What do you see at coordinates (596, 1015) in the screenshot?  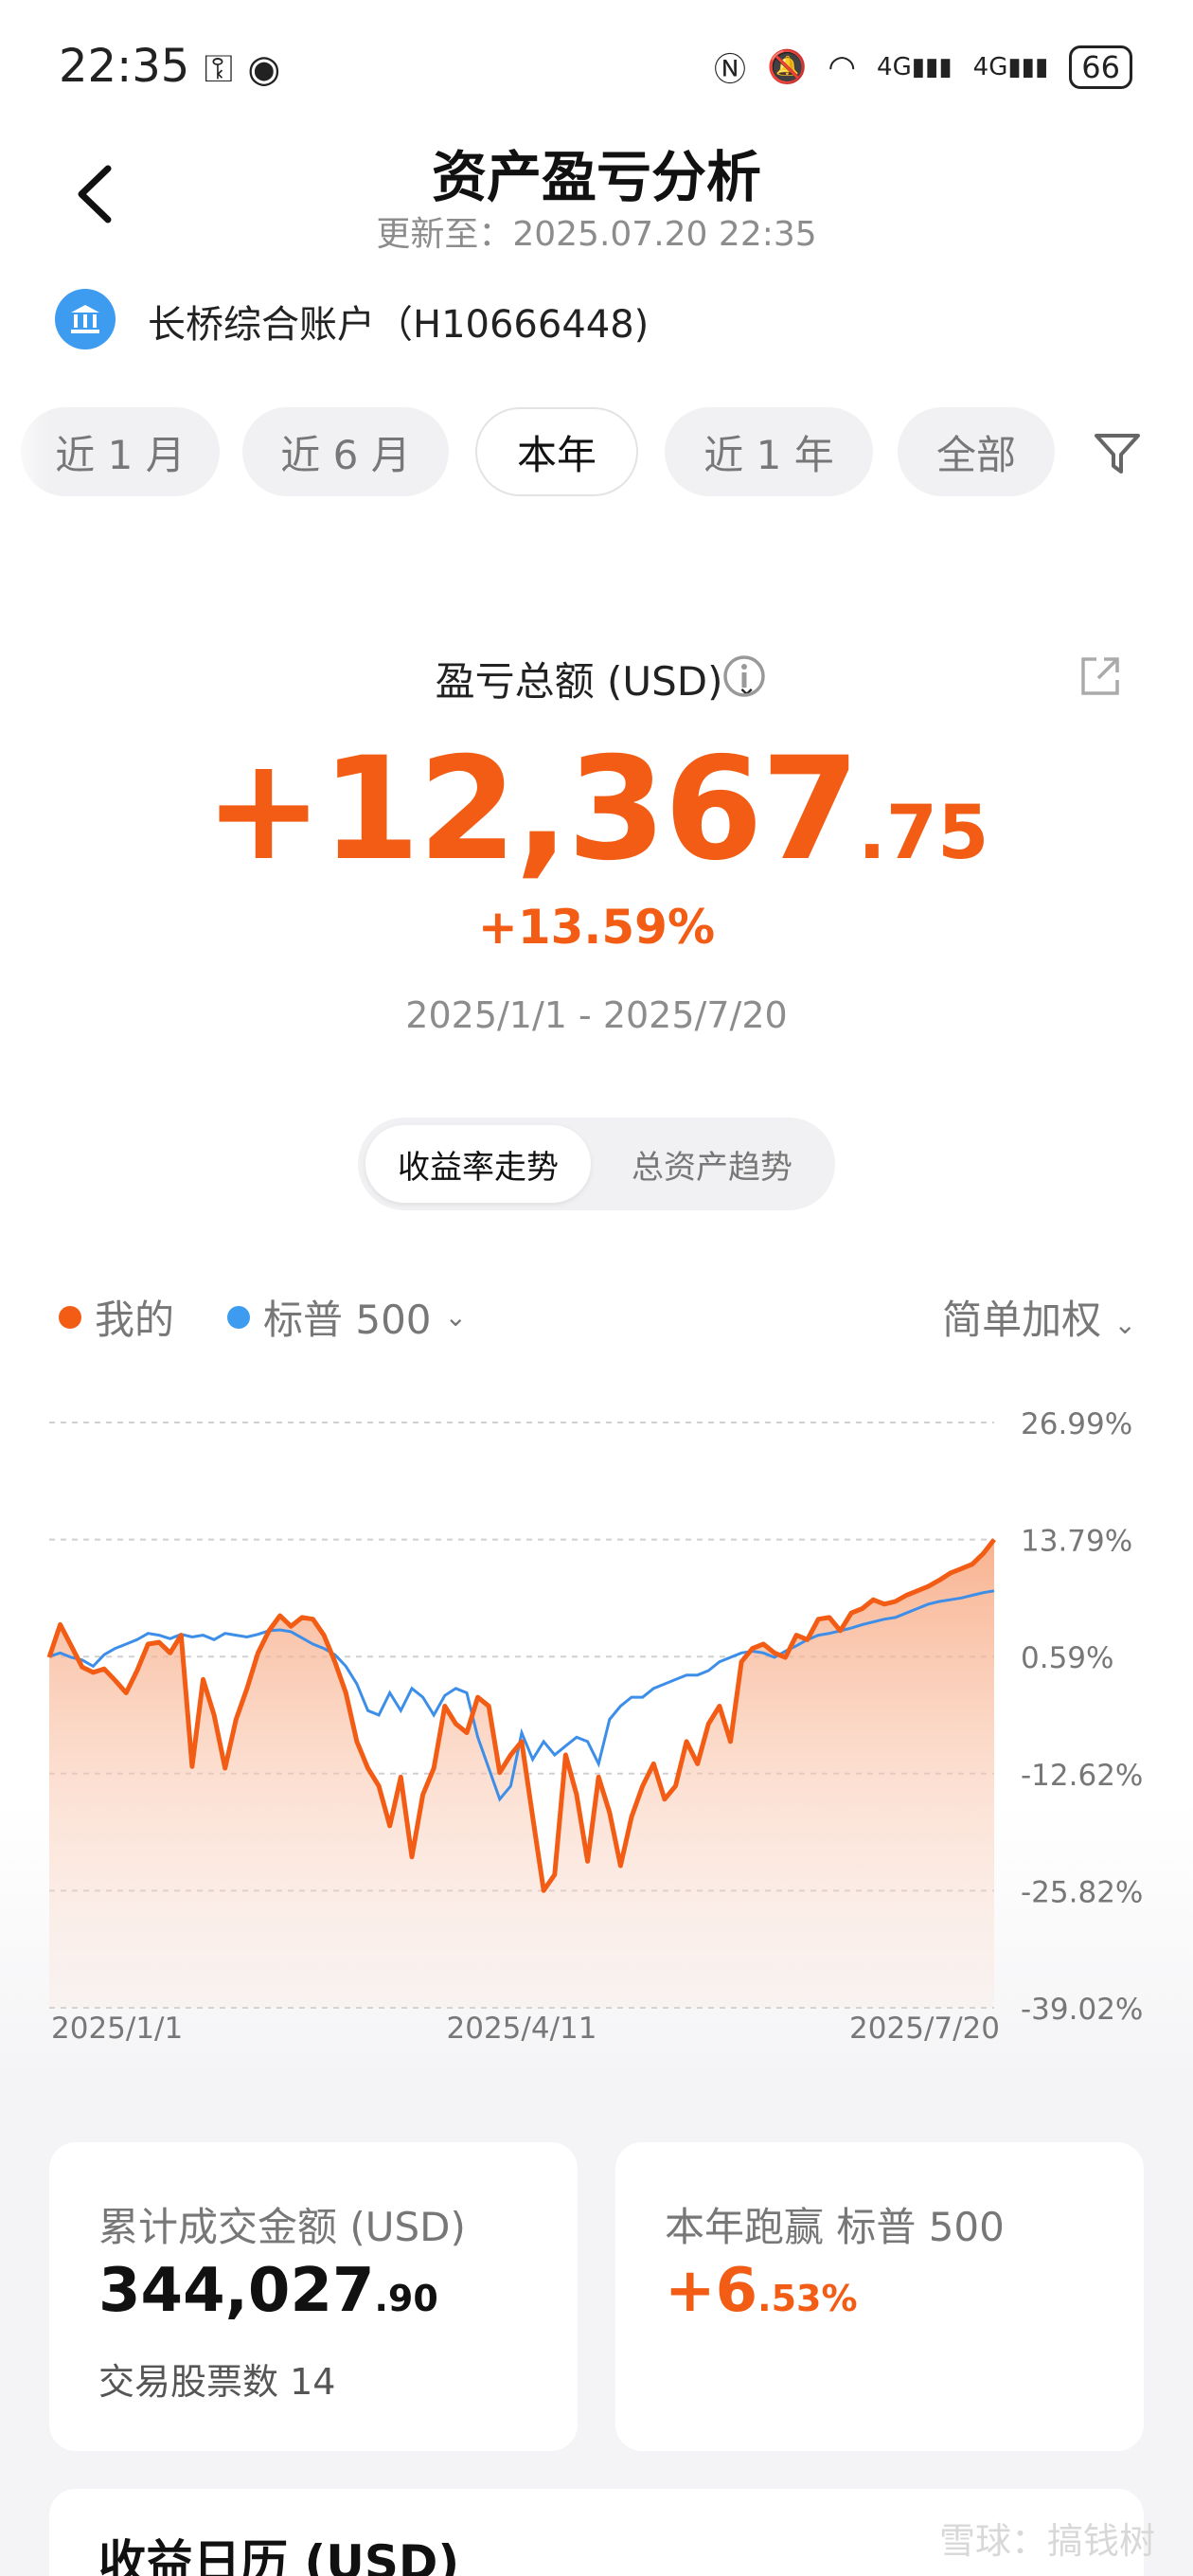 I see `date-range: 2025/1/1 - 2025/7/20` at bounding box center [596, 1015].